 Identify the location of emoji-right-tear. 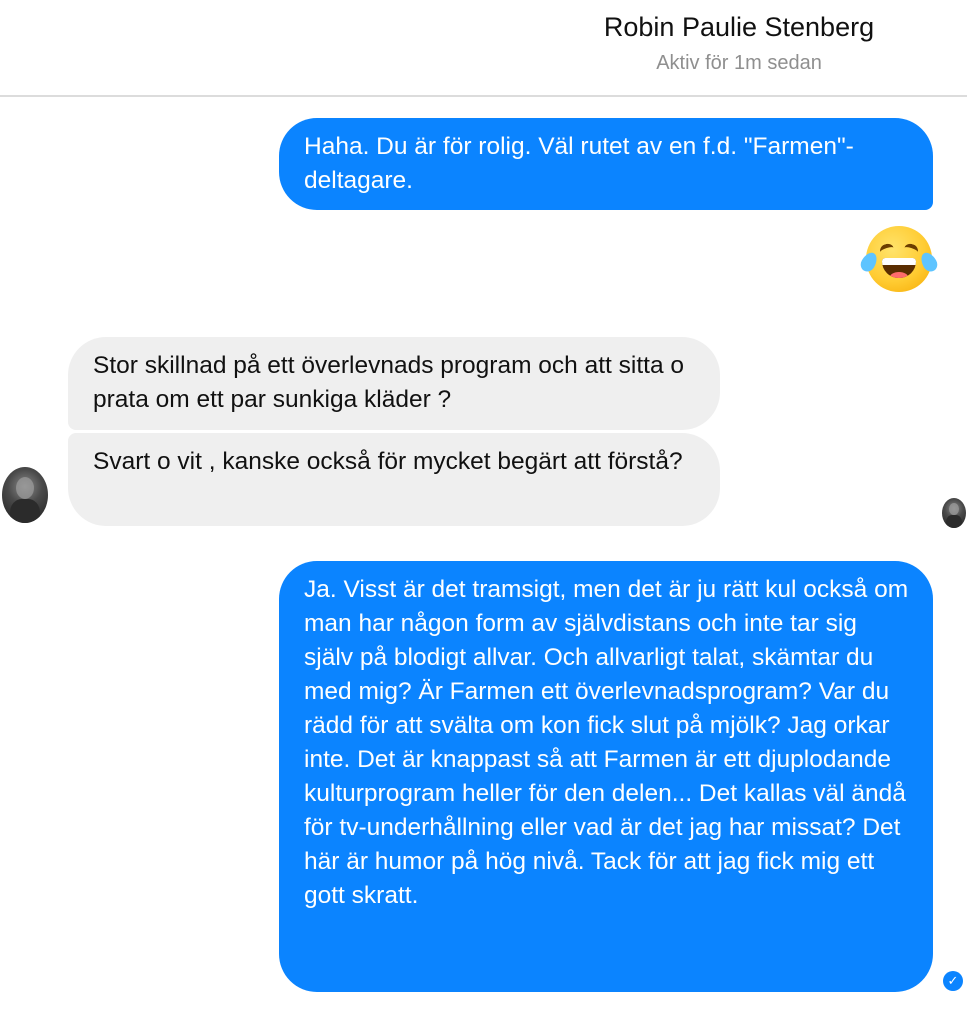
(929, 262).